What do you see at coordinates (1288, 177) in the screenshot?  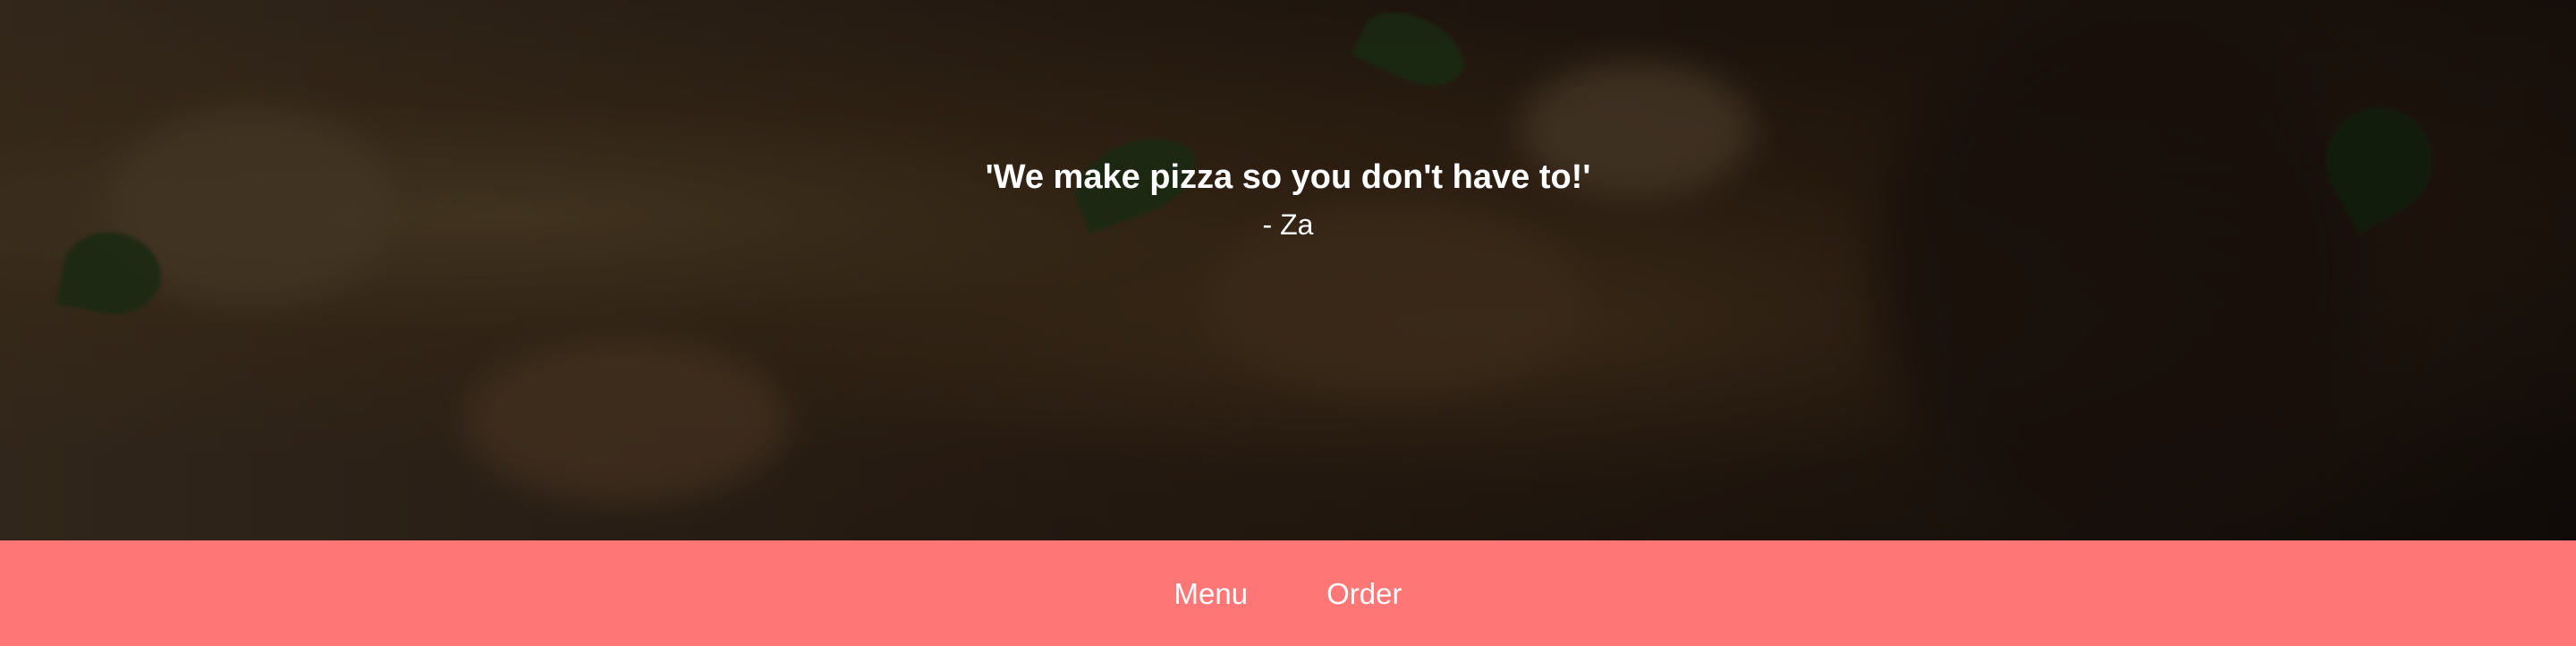 I see `hero-quote: 'We make pizza so you don't have to!'` at bounding box center [1288, 177].